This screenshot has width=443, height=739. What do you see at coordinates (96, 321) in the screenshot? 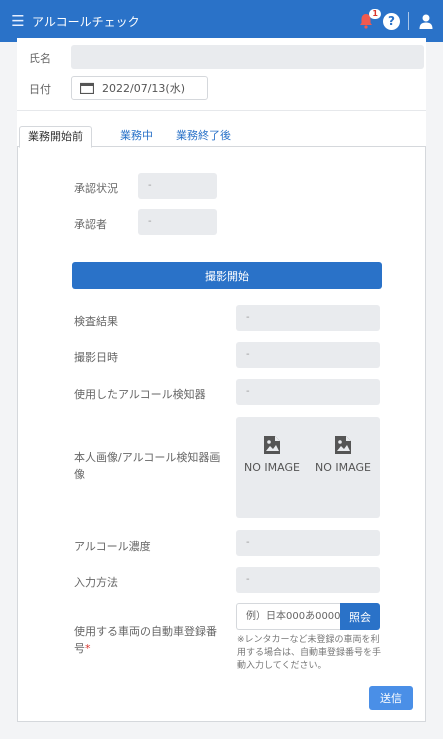
I see `result-label: 検査結果` at bounding box center [96, 321].